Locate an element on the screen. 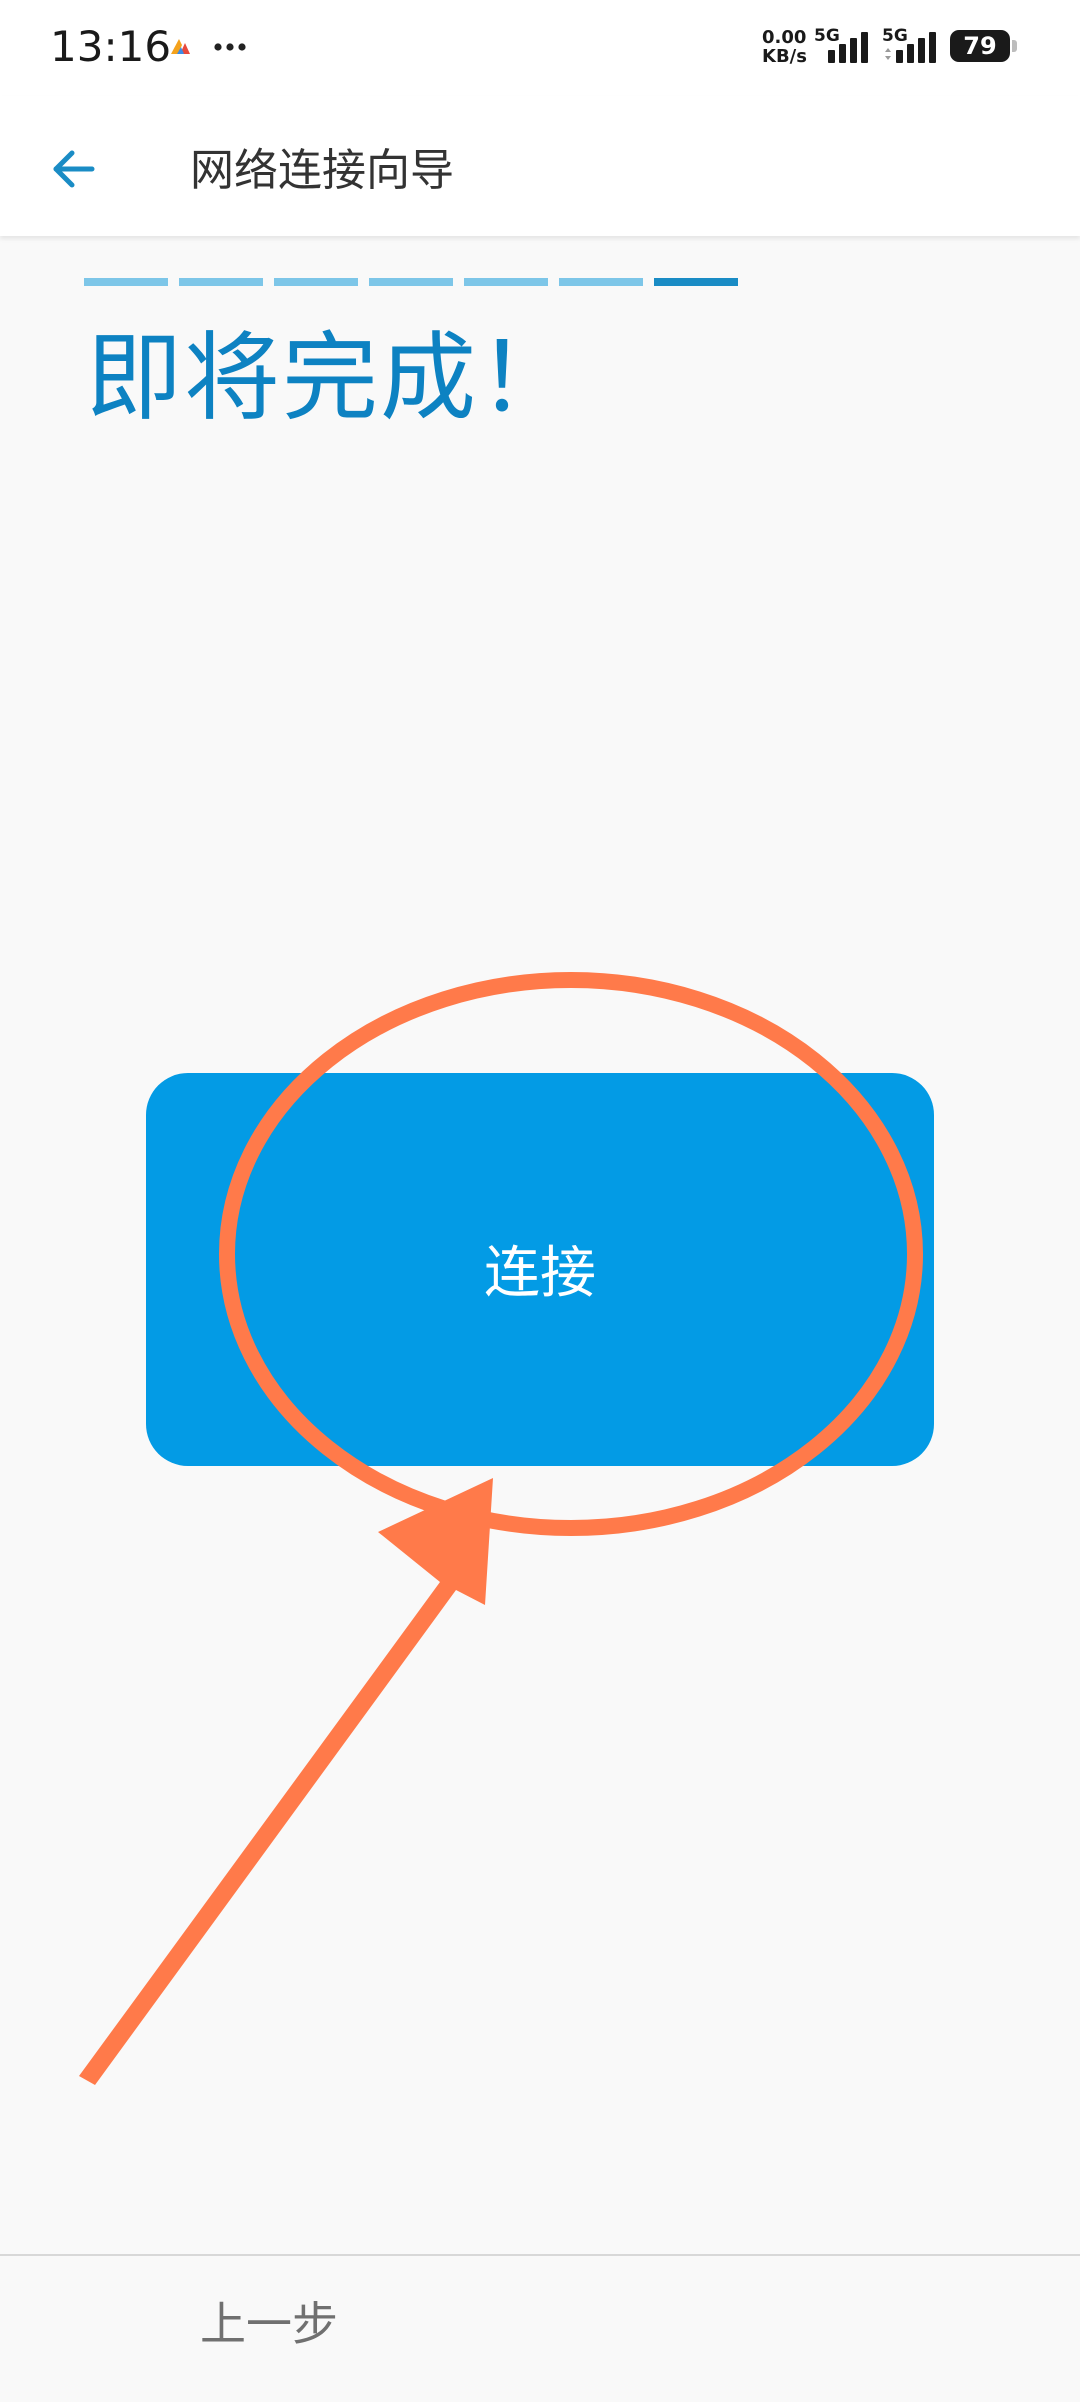 This screenshot has height=2402, width=1080. arrow-left-icon is located at coordinates (74, 169).